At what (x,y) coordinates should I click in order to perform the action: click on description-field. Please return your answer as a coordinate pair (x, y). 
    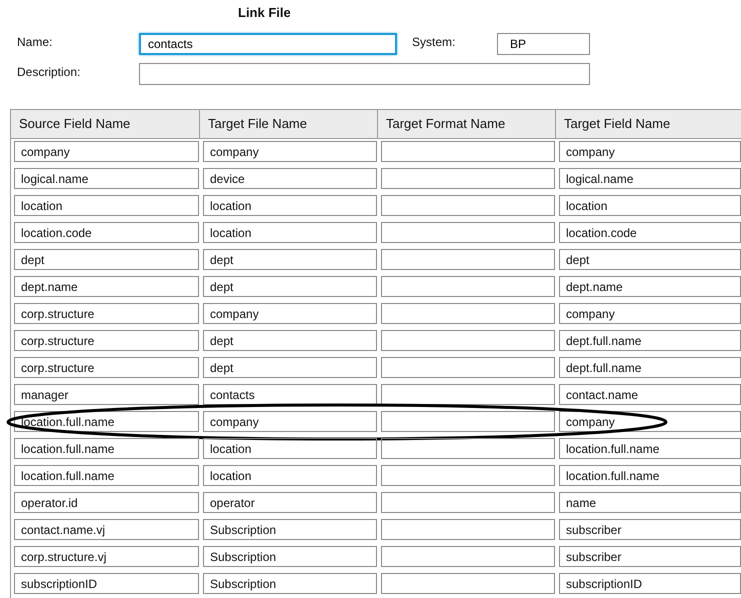
    Looking at the image, I should click on (364, 74).